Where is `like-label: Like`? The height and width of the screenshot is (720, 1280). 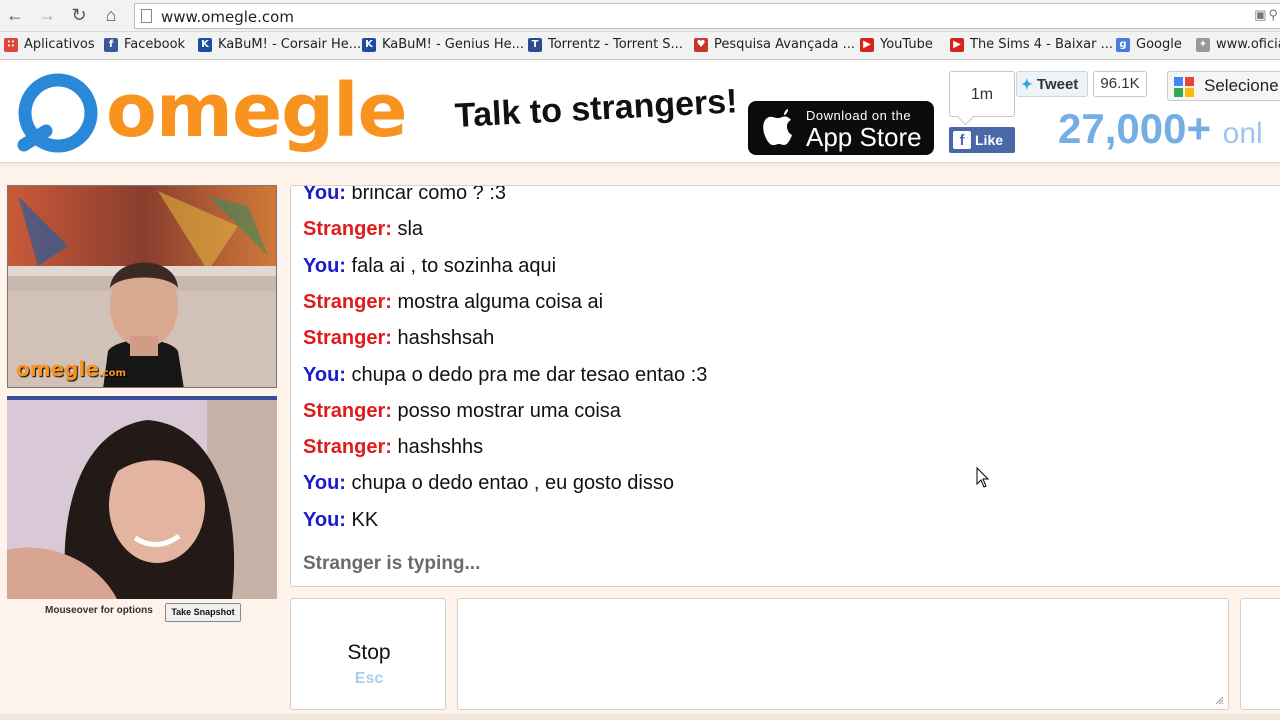
like-label: Like is located at coordinates (989, 140).